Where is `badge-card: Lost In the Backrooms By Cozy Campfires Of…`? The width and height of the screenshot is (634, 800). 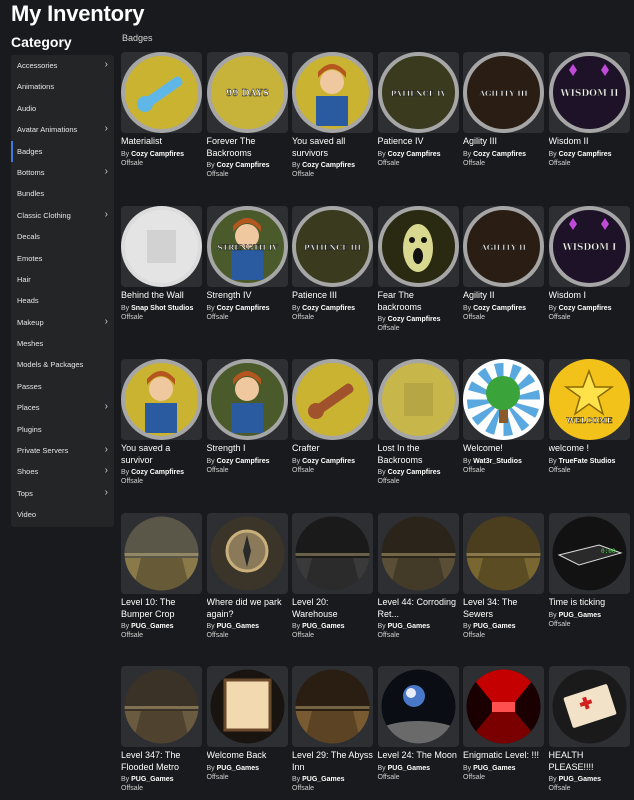 badge-card: Lost In the Backrooms By Cozy Campfires Of… is located at coordinates (418, 423).